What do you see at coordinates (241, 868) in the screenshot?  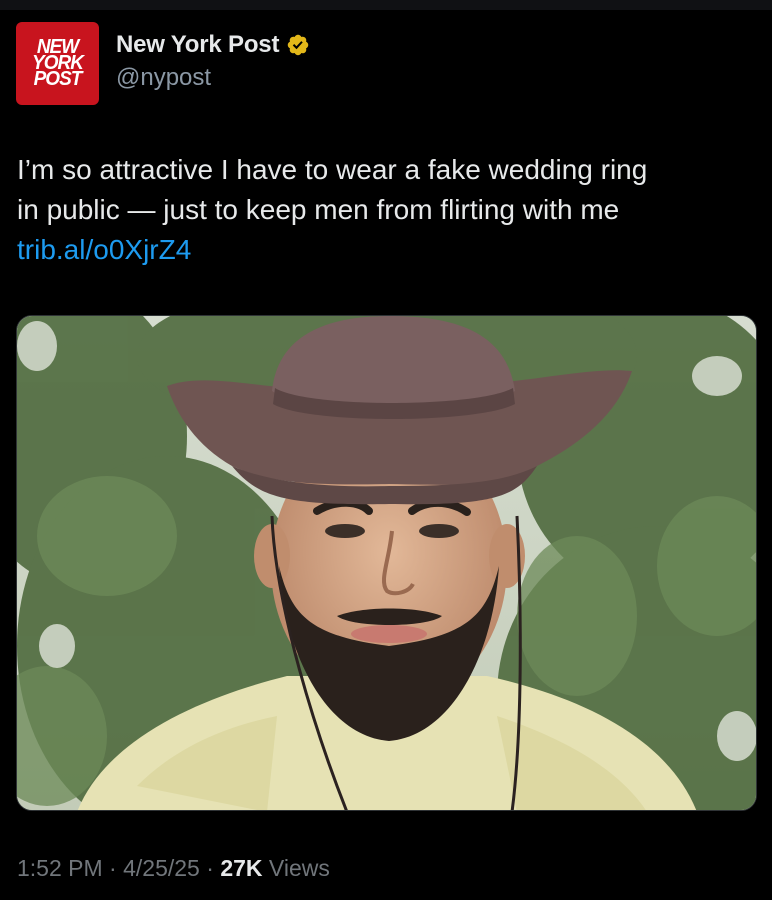 I see `views-count: 27K` at bounding box center [241, 868].